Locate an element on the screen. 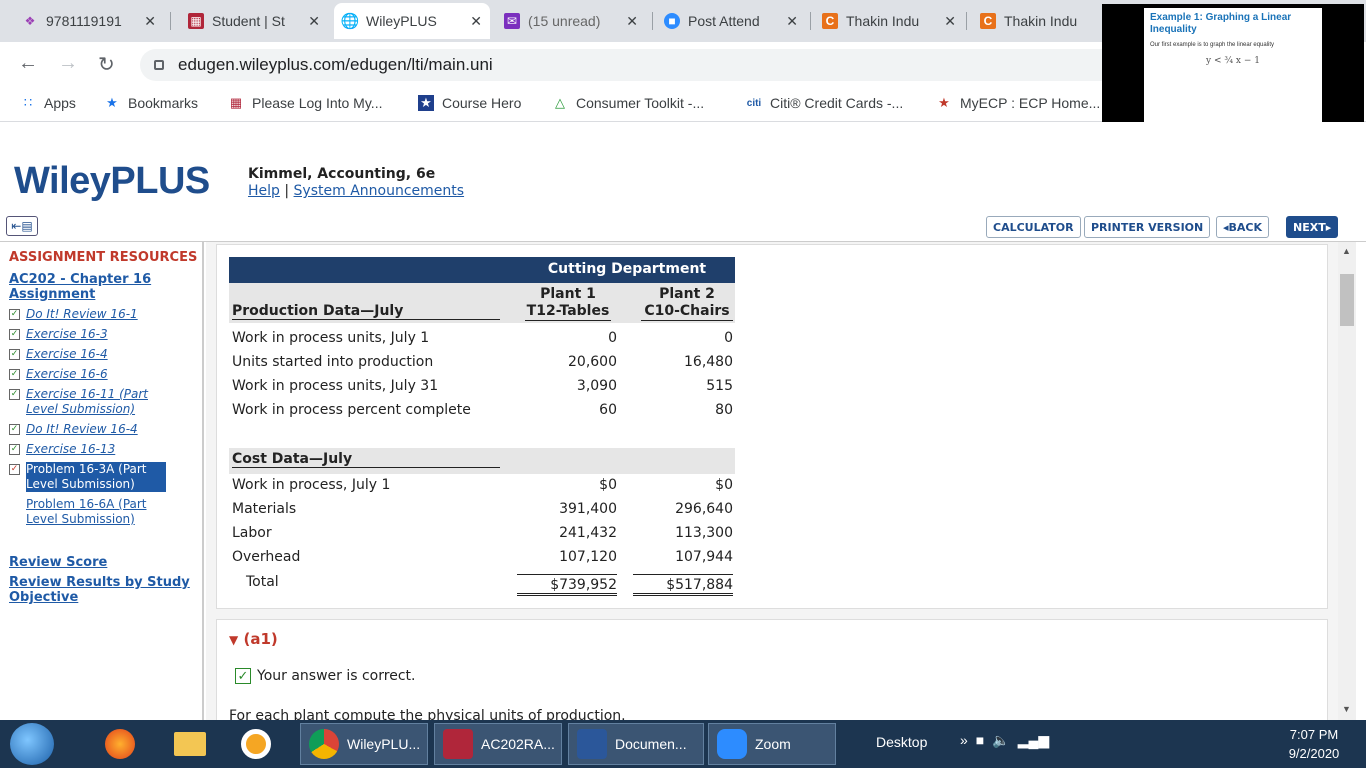 The image size is (1366, 768). video-equation: y < ¾ x − 1 is located at coordinates (1233, 61).